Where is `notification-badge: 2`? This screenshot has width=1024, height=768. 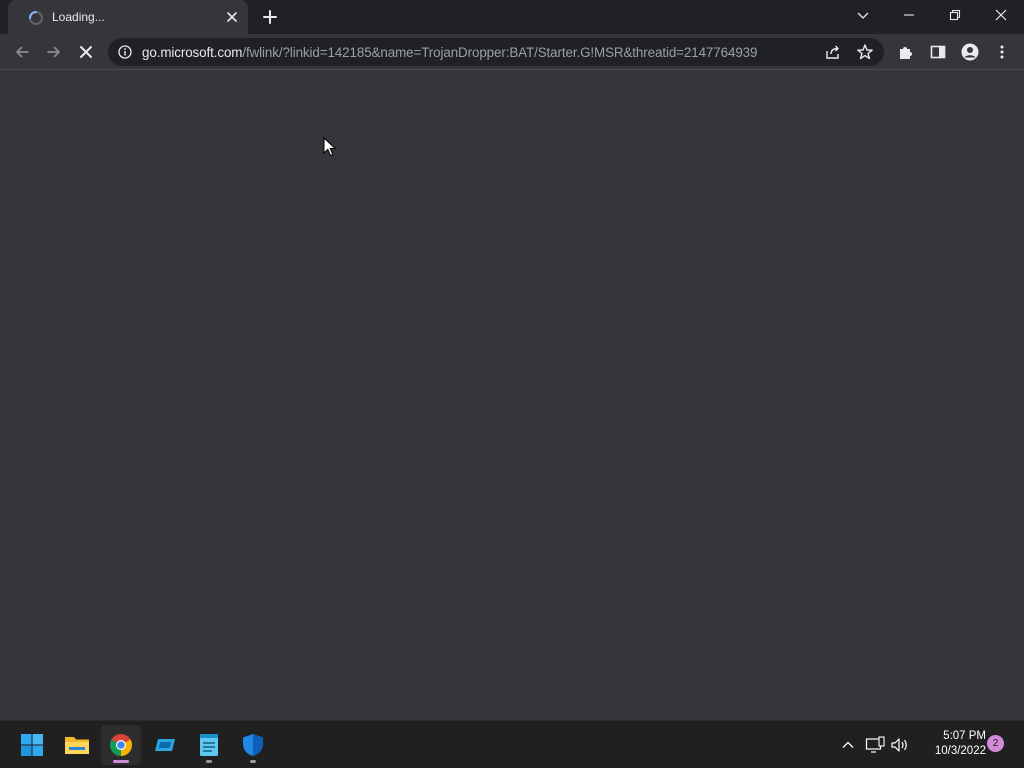 notification-badge: 2 is located at coordinates (995, 743).